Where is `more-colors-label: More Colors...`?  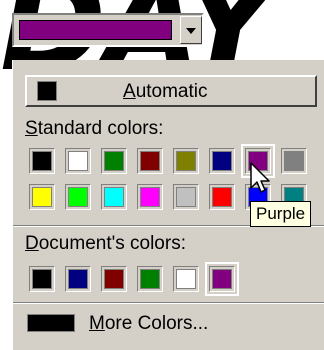 more-colors-label: More Colors... is located at coordinates (149, 323).